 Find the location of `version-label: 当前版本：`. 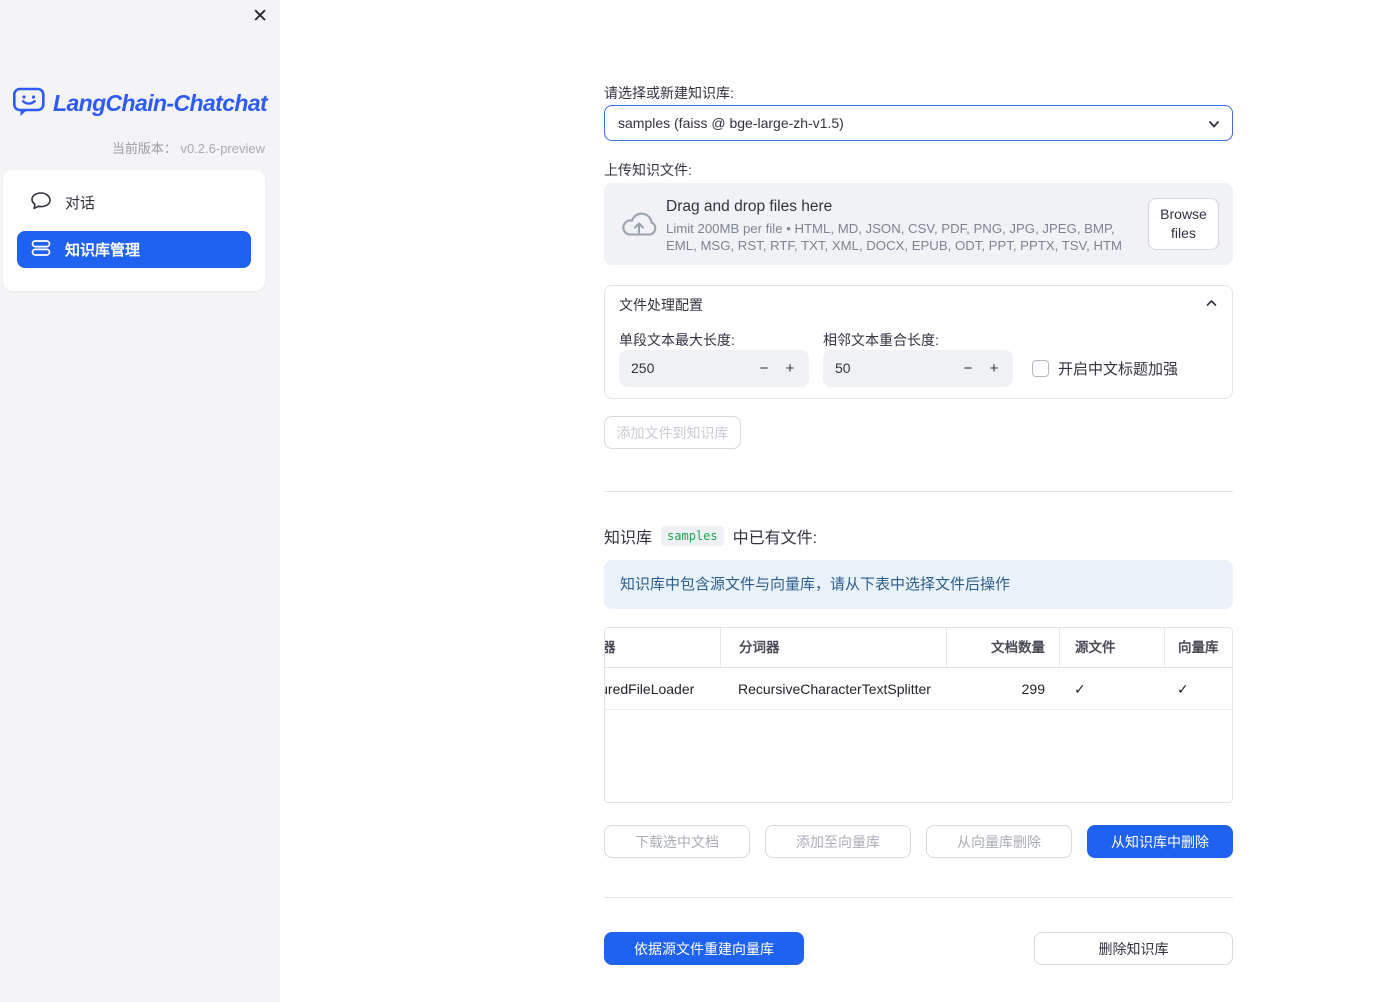

version-label: 当前版本： is located at coordinates (144, 148).